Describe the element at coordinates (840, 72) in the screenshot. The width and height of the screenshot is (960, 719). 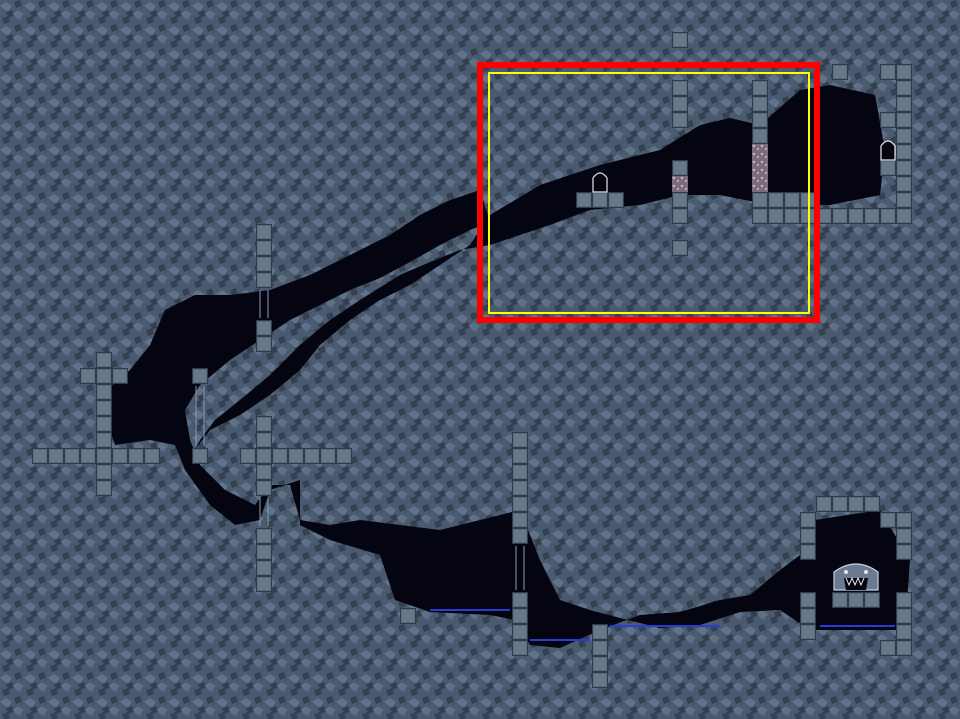
I see `block-top-nub` at that location.